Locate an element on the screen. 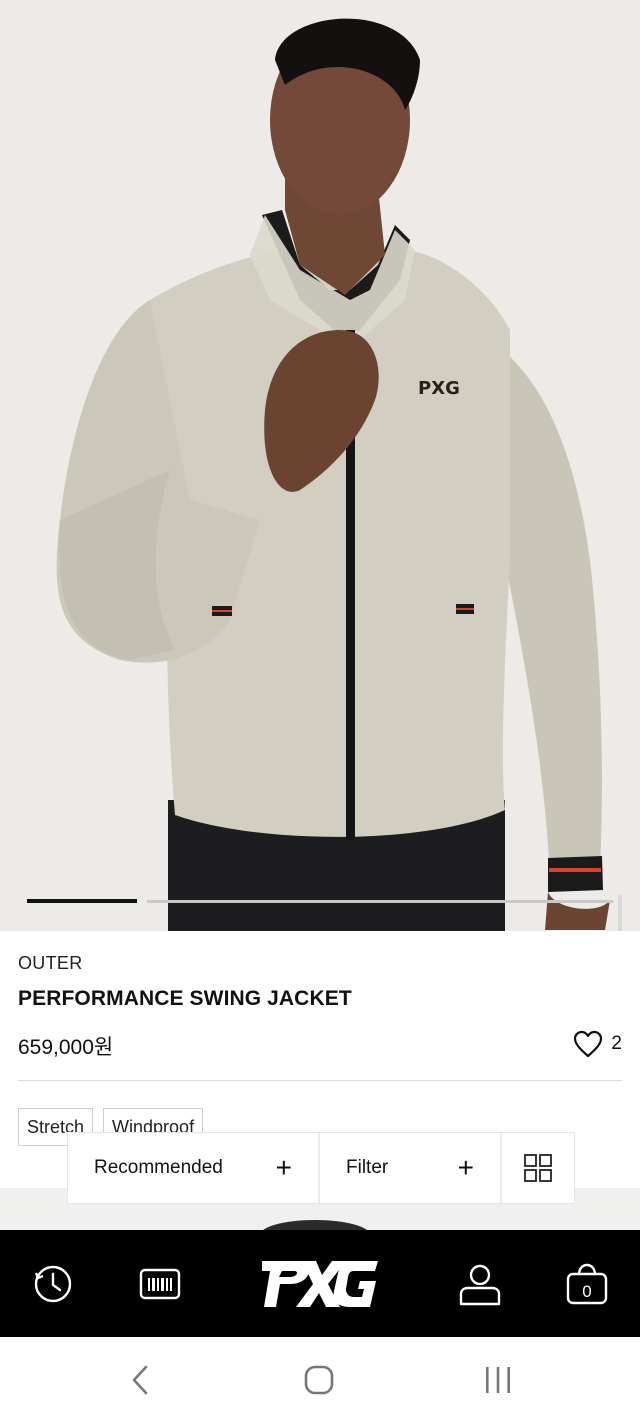  barcode-icon is located at coordinates (160, 1283).